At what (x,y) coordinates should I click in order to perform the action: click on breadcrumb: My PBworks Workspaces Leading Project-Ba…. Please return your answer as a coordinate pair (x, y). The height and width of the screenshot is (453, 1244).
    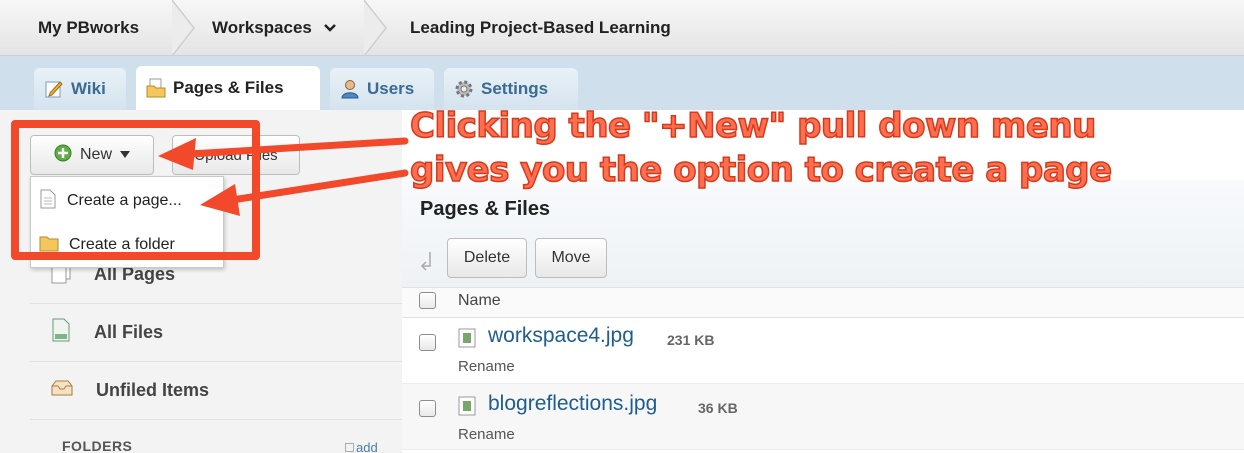
    Looking at the image, I should click on (622, 28).